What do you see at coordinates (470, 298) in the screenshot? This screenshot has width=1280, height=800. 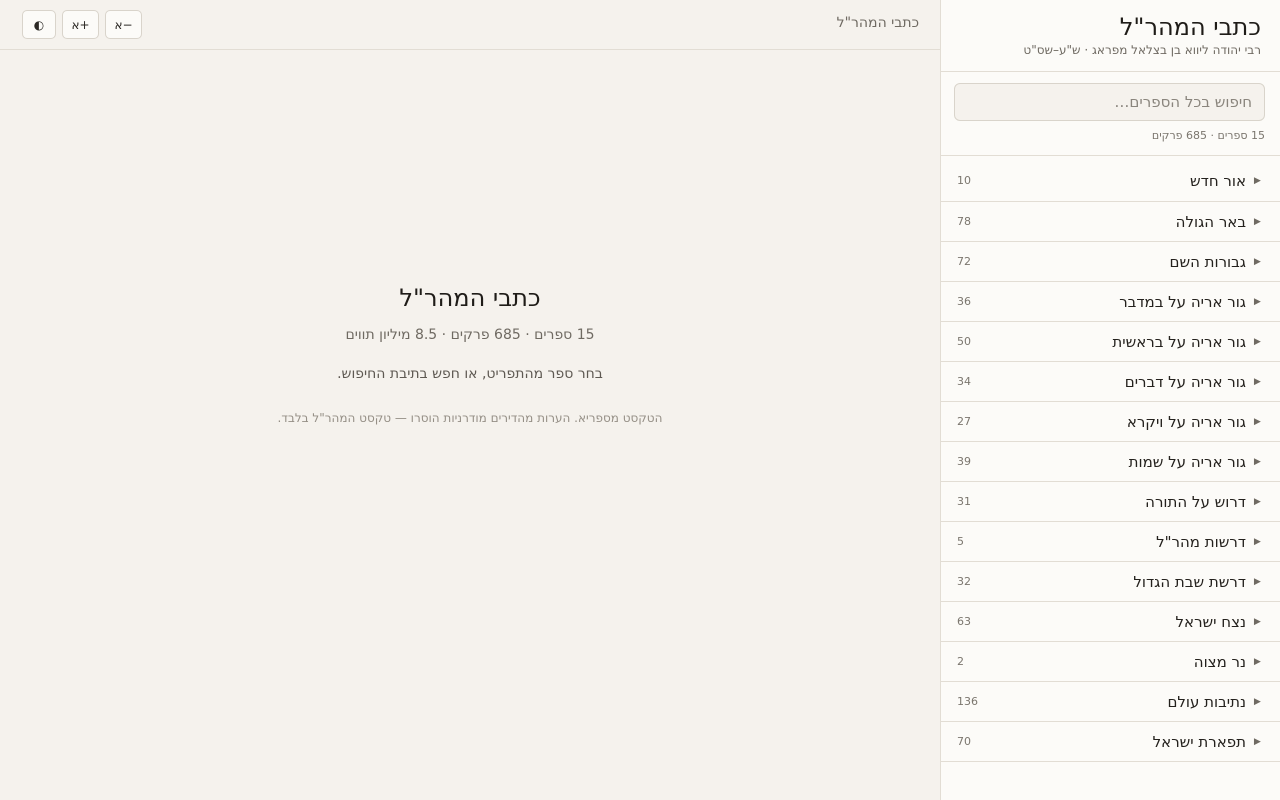 I see `welcome-title: כתבי המהר"ל` at bounding box center [470, 298].